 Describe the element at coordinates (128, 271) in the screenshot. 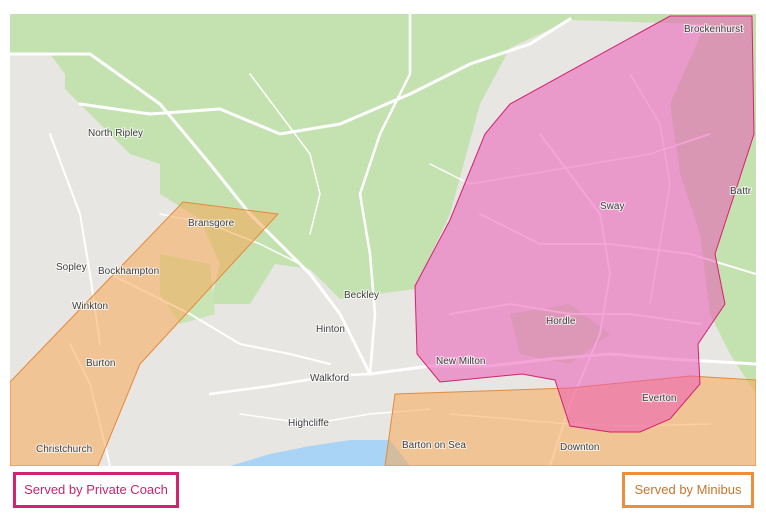

I see `place-label-bockhampton: Bockhampton` at that location.